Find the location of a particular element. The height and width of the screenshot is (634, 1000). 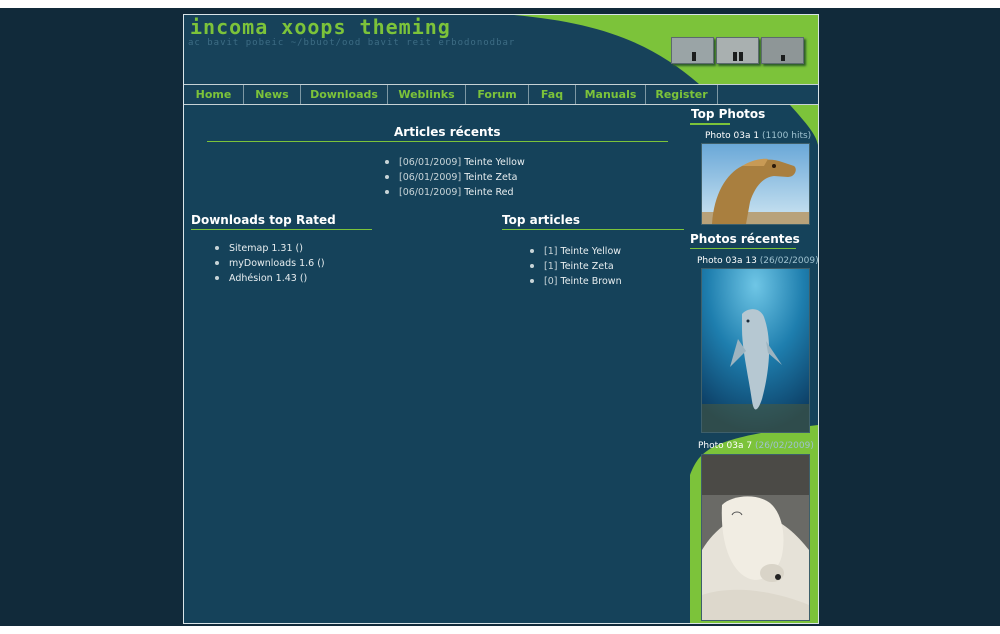

list-item: [1] Teinte Yellow is located at coordinates (576, 251).